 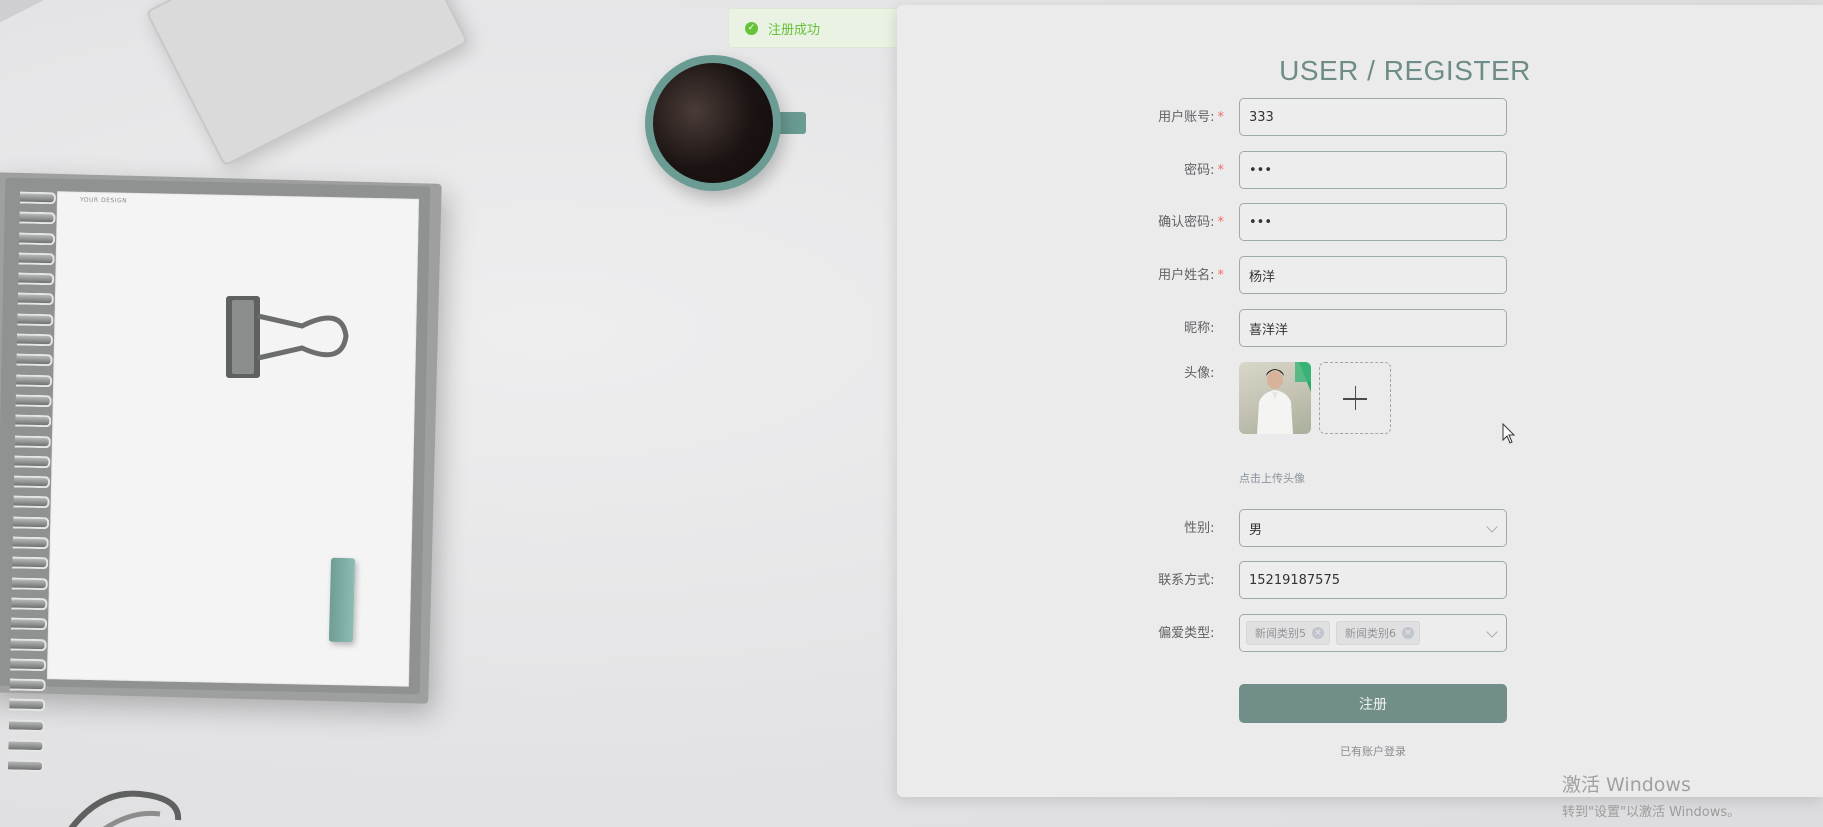 I want to click on tablet-corner-decoration, so click(x=22, y=18).